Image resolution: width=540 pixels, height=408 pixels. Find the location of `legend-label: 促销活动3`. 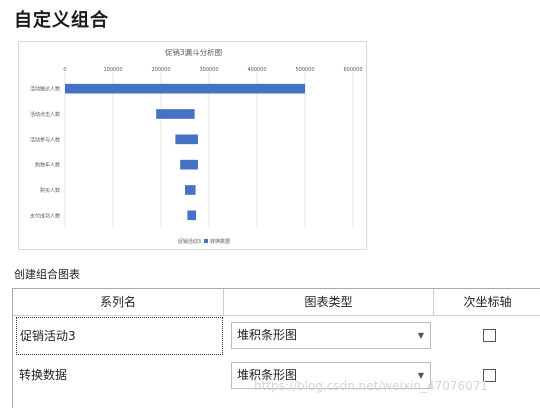

legend-label: 促销活动3 is located at coordinates (189, 241).